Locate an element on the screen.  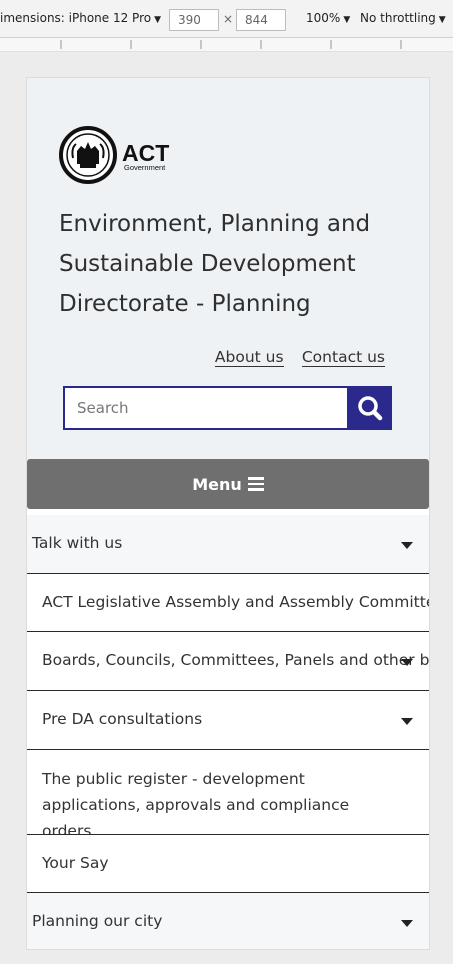
zoom-dropdown: 100% ▼ is located at coordinates (328, 18).